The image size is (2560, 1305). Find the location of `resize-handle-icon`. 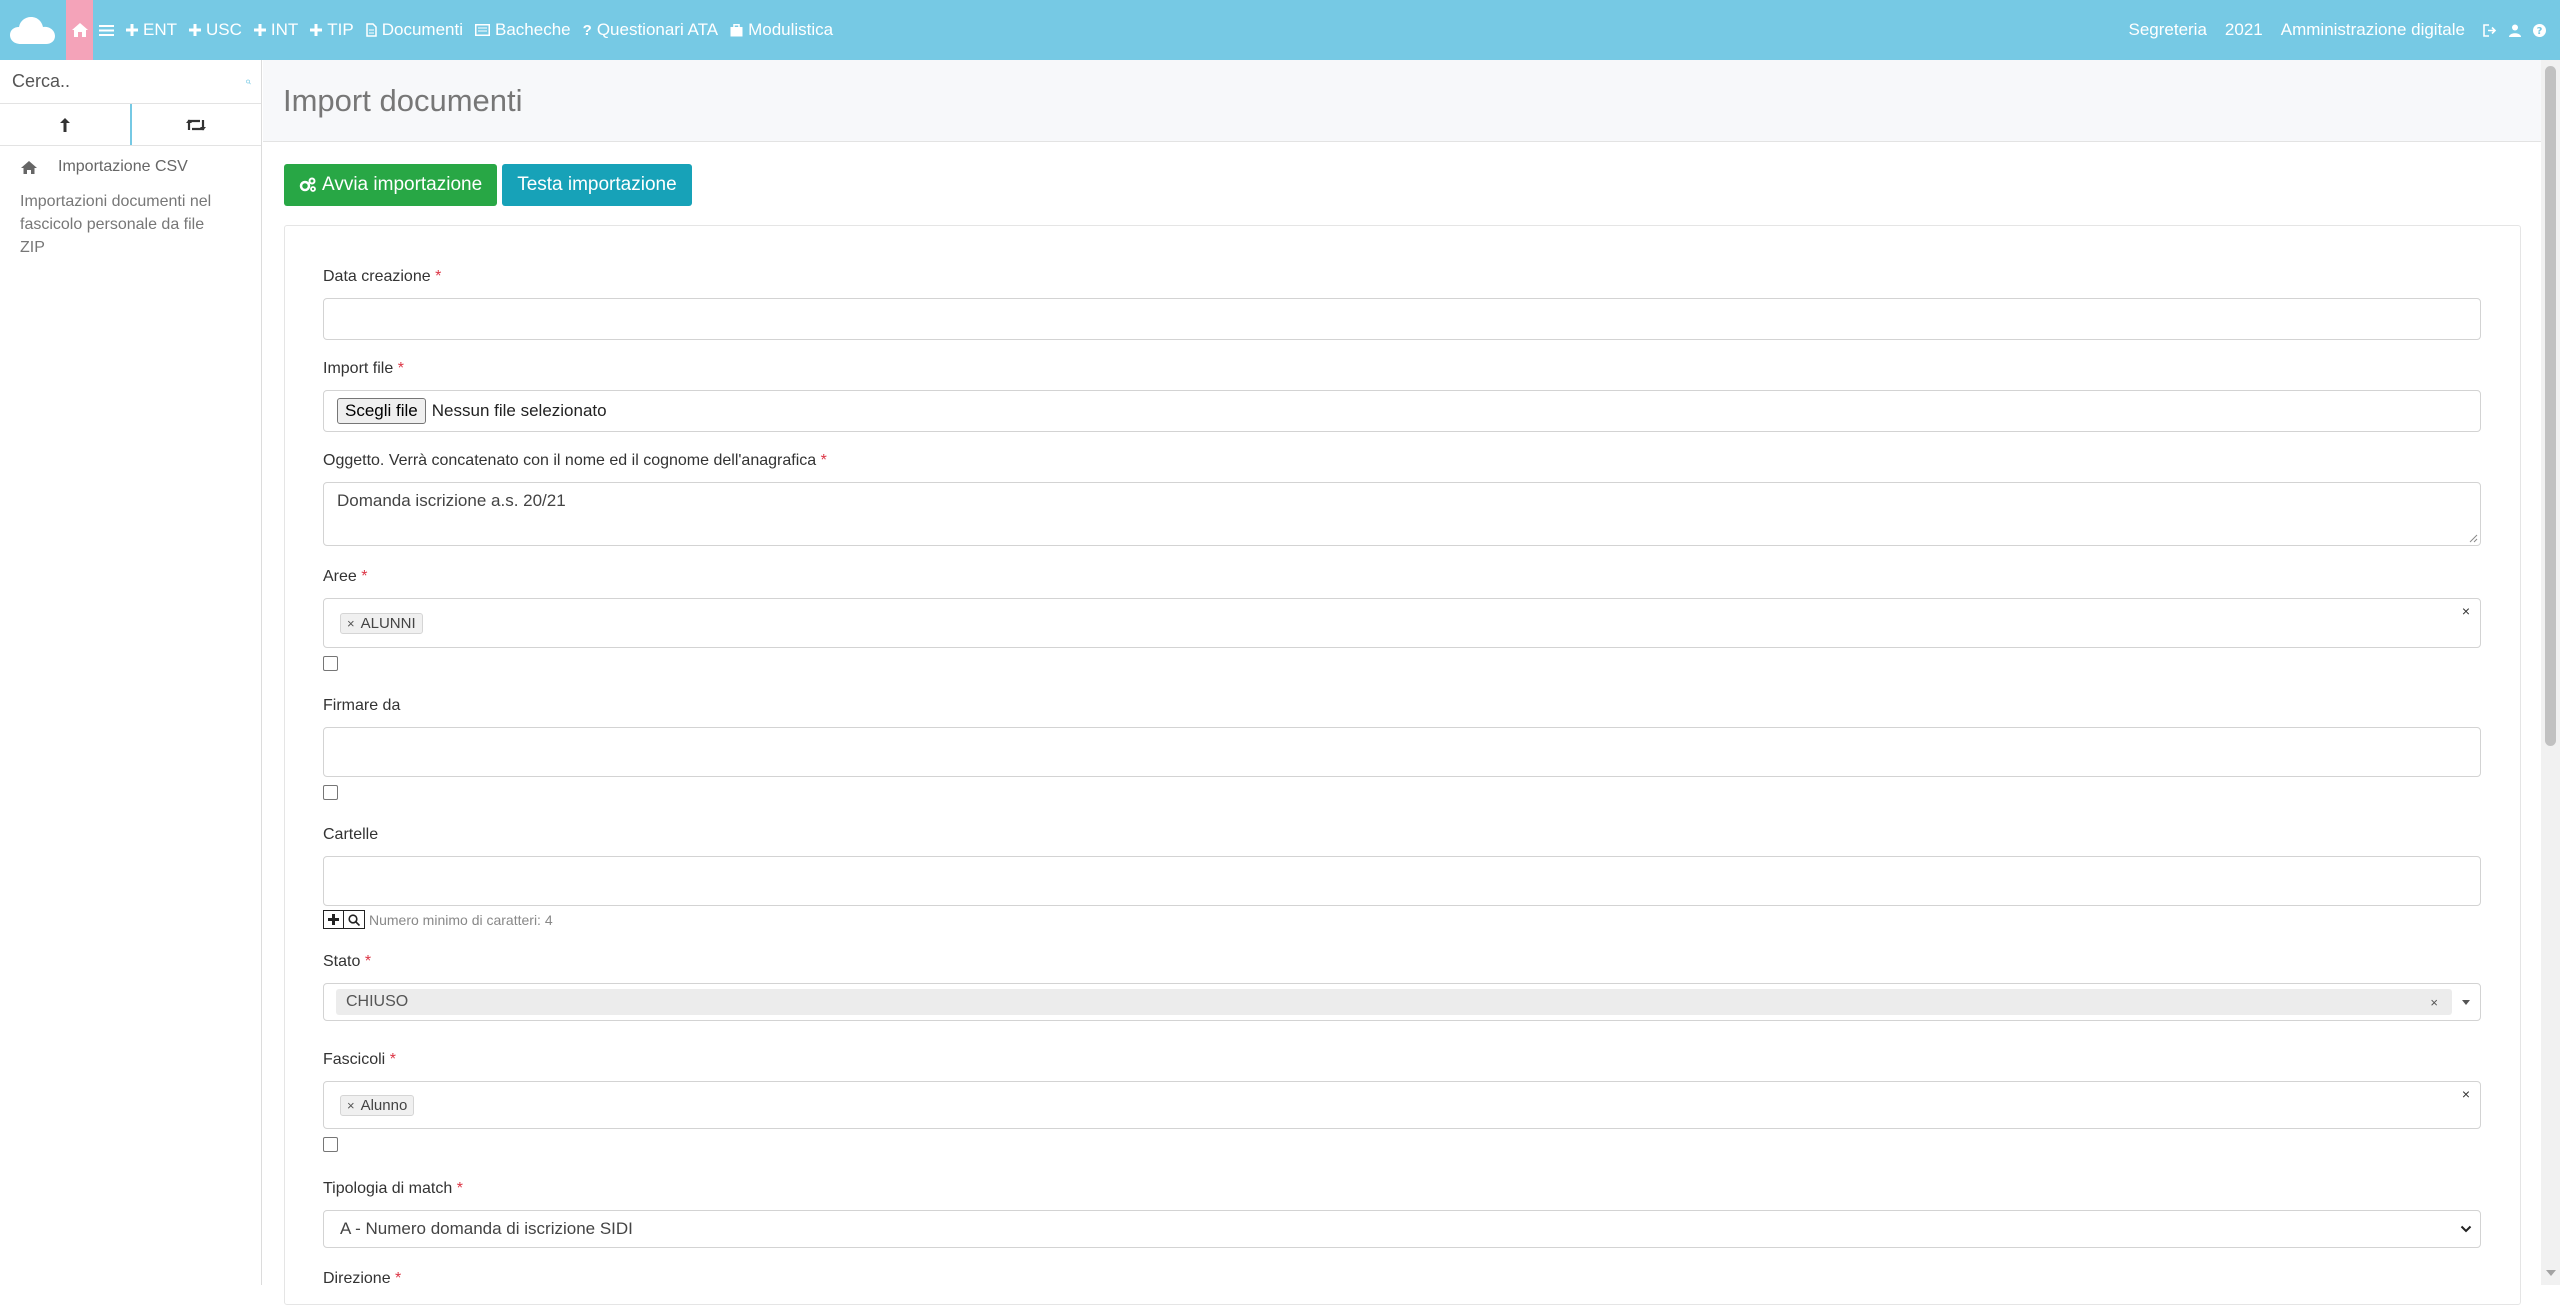

resize-handle-icon is located at coordinates (2473, 538).